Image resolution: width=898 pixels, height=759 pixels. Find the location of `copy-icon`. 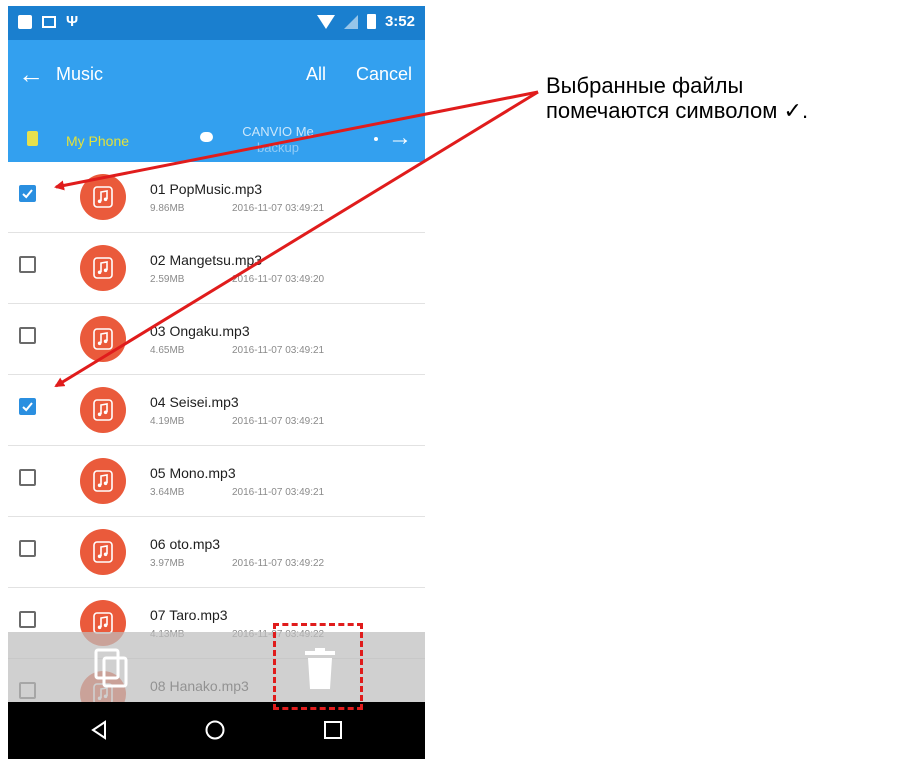

copy-icon is located at coordinates (111, 668).